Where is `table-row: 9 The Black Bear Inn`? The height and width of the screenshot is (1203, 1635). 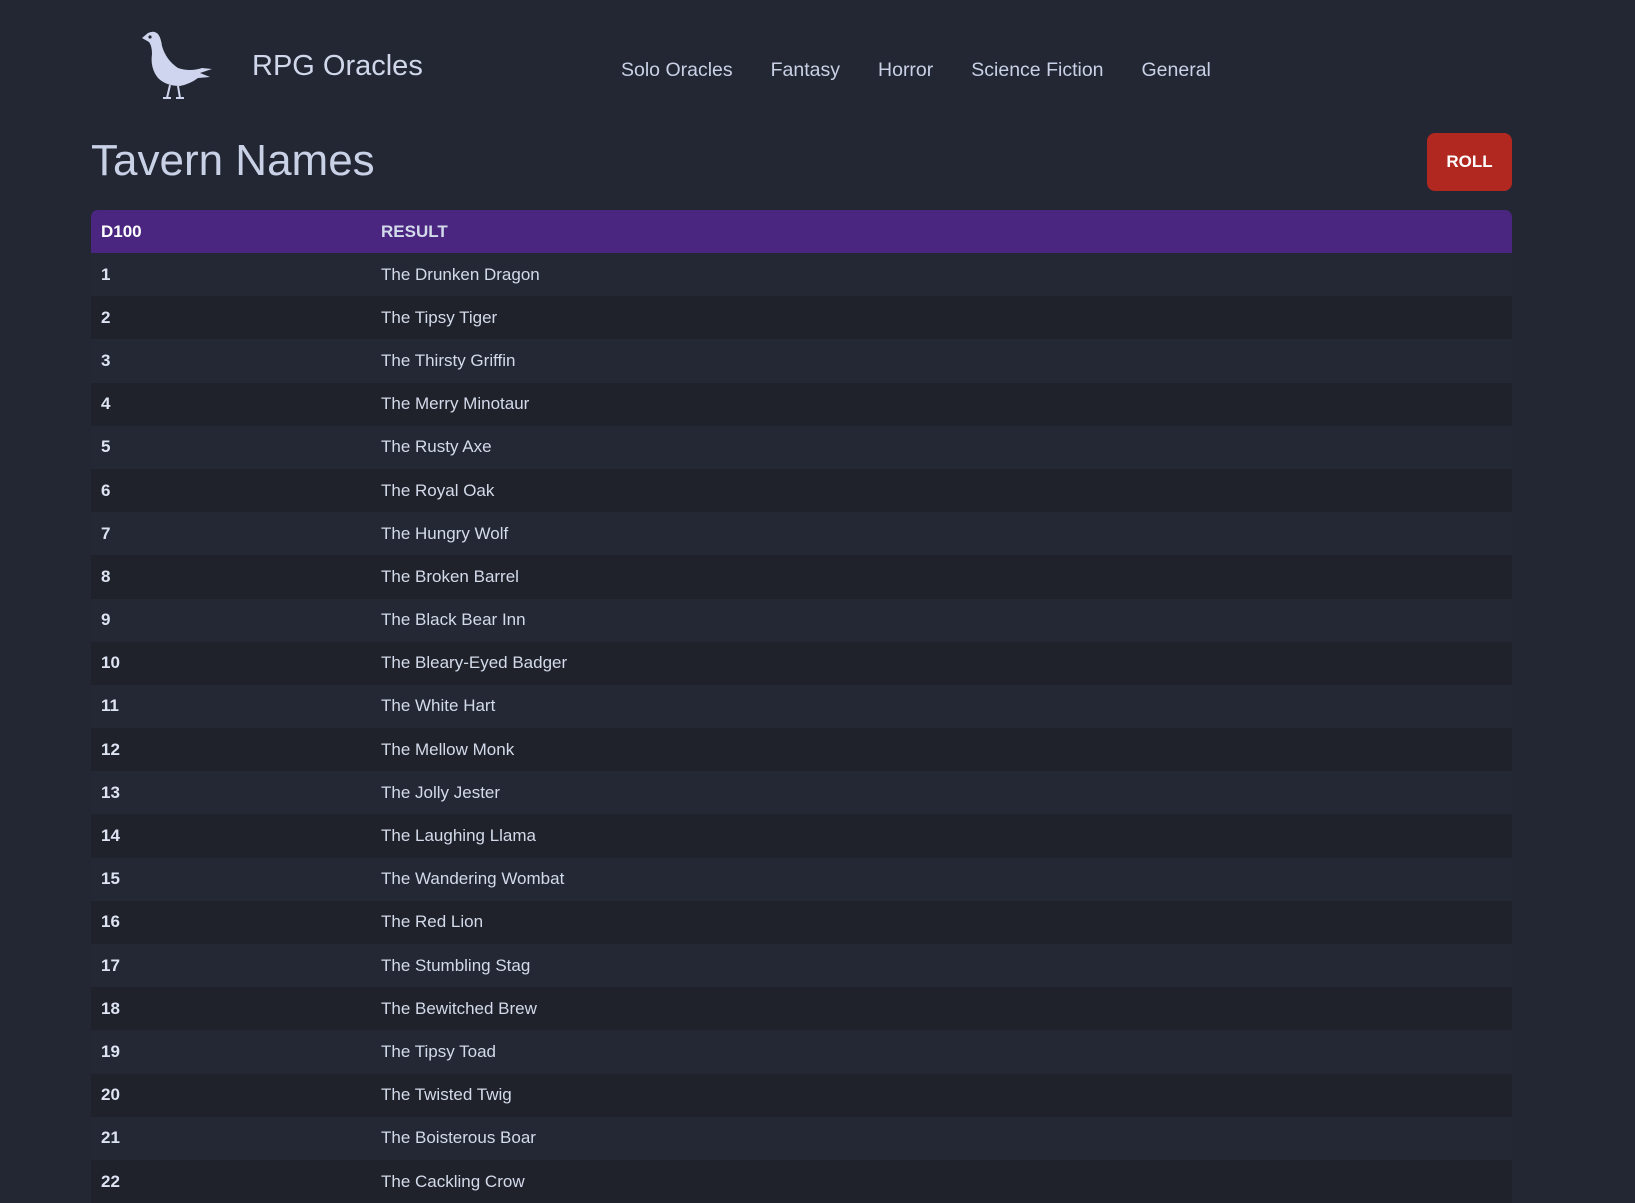 table-row: 9 The Black Bear Inn is located at coordinates (801, 620).